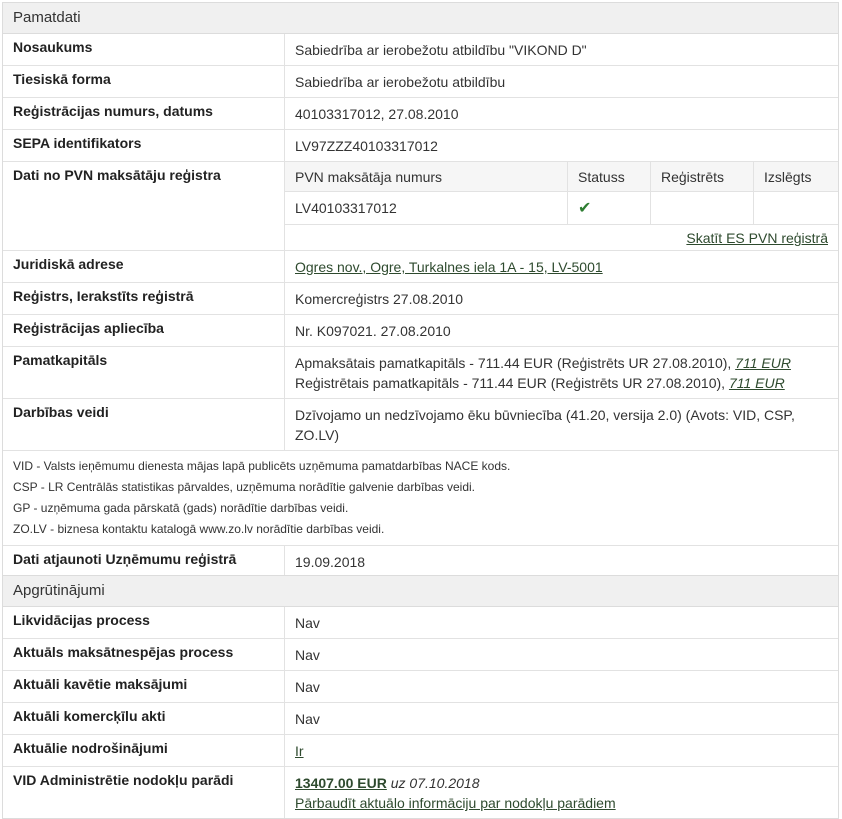 The height and width of the screenshot is (819, 842). What do you see at coordinates (757, 383) in the screenshot?
I see `registered-capital-link: 711 EUR` at bounding box center [757, 383].